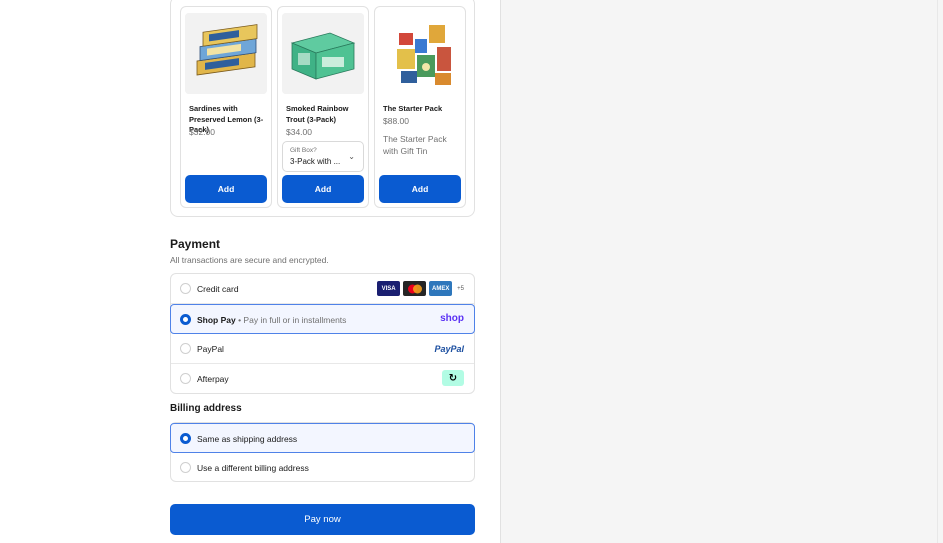 The width and height of the screenshot is (943, 543). I want to click on product-image-starter-pack, so click(420, 53).